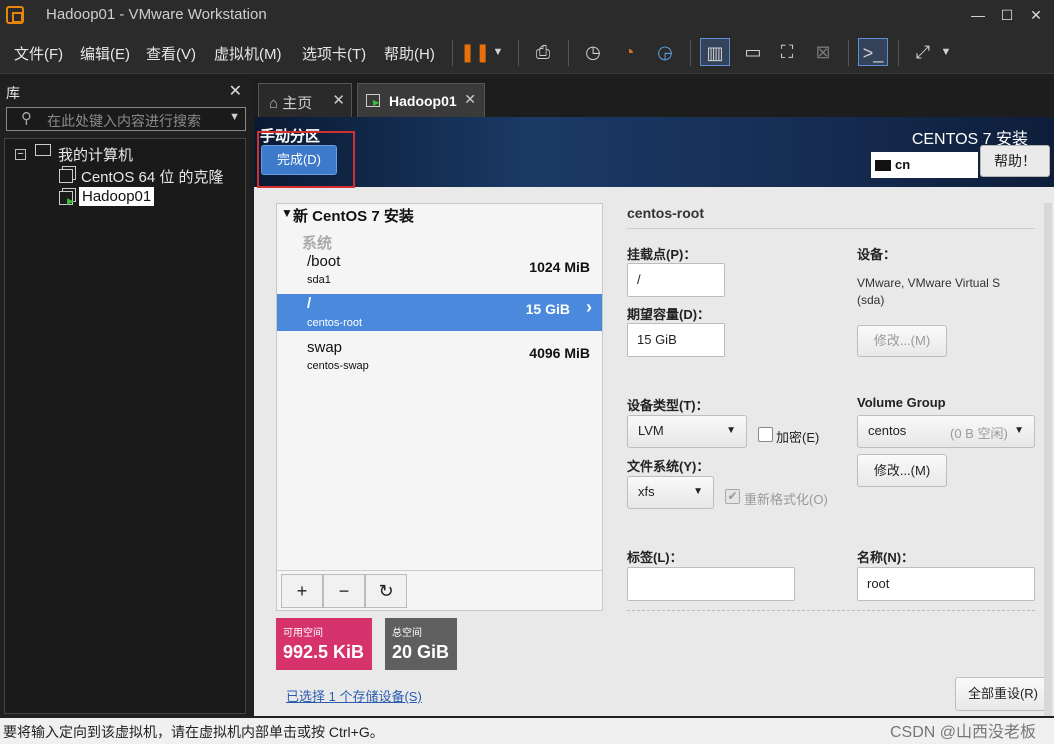 This screenshot has height=744, width=1054. What do you see at coordinates (732, 496) in the screenshot?
I see `reformat-checkbox: ✔` at bounding box center [732, 496].